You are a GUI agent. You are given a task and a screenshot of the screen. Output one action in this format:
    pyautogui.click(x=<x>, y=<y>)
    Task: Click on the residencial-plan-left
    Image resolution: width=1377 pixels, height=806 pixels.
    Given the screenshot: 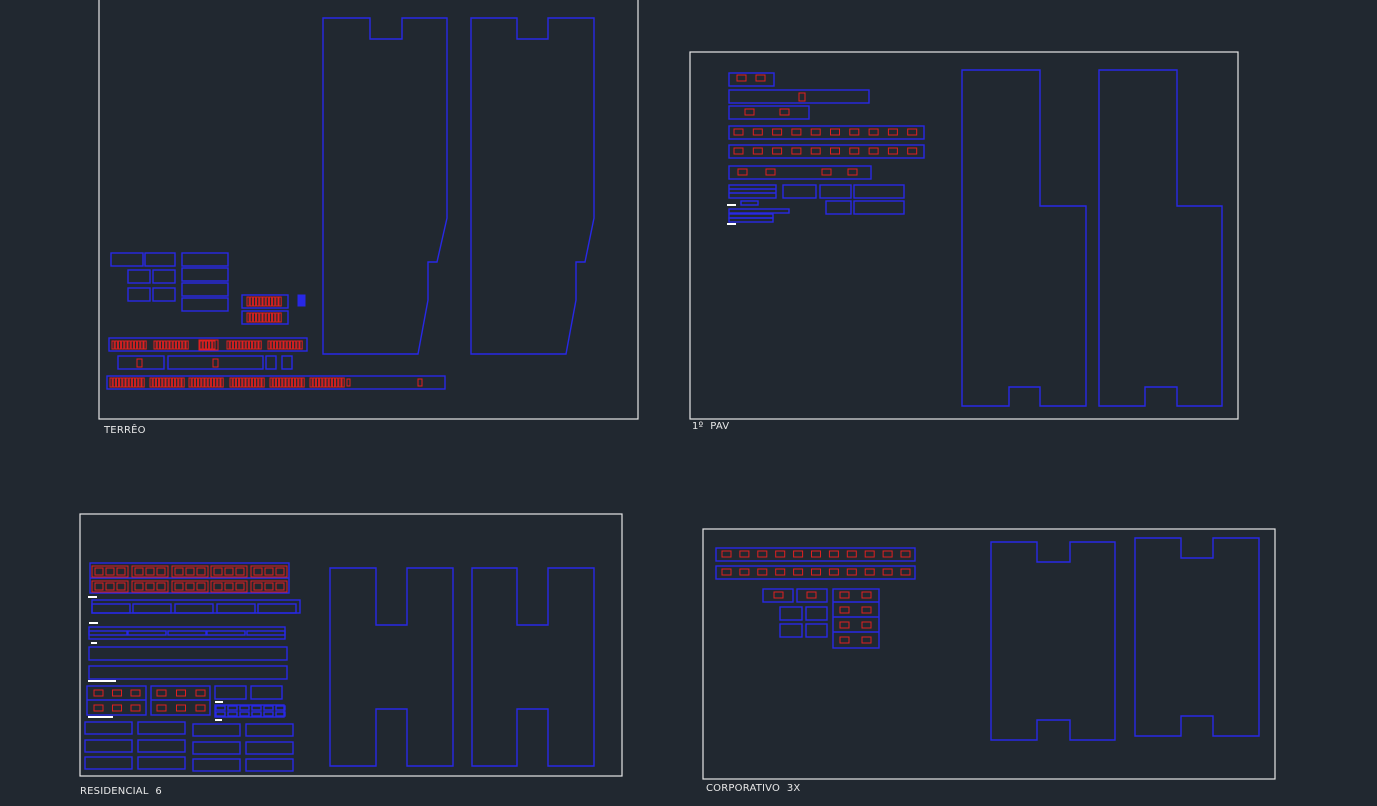 What is the action you would take?
    pyautogui.click(x=391, y=667)
    